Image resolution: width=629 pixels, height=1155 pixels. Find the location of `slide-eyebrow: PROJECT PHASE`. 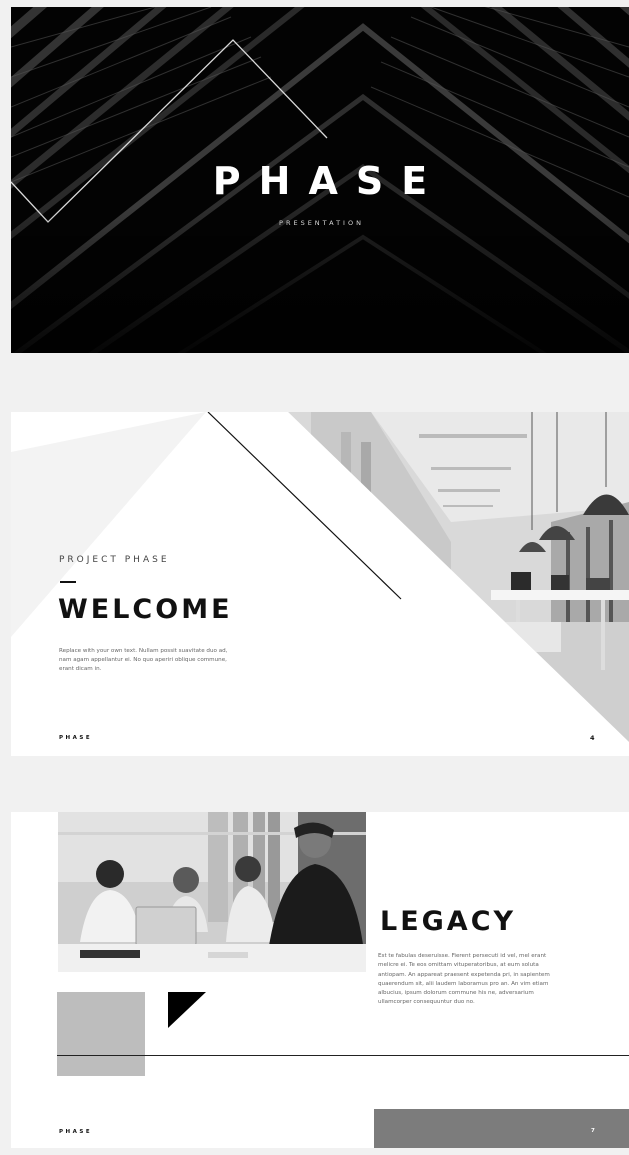

slide-eyebrow: PROJECT PHASE is located at coordinates (114, 560).